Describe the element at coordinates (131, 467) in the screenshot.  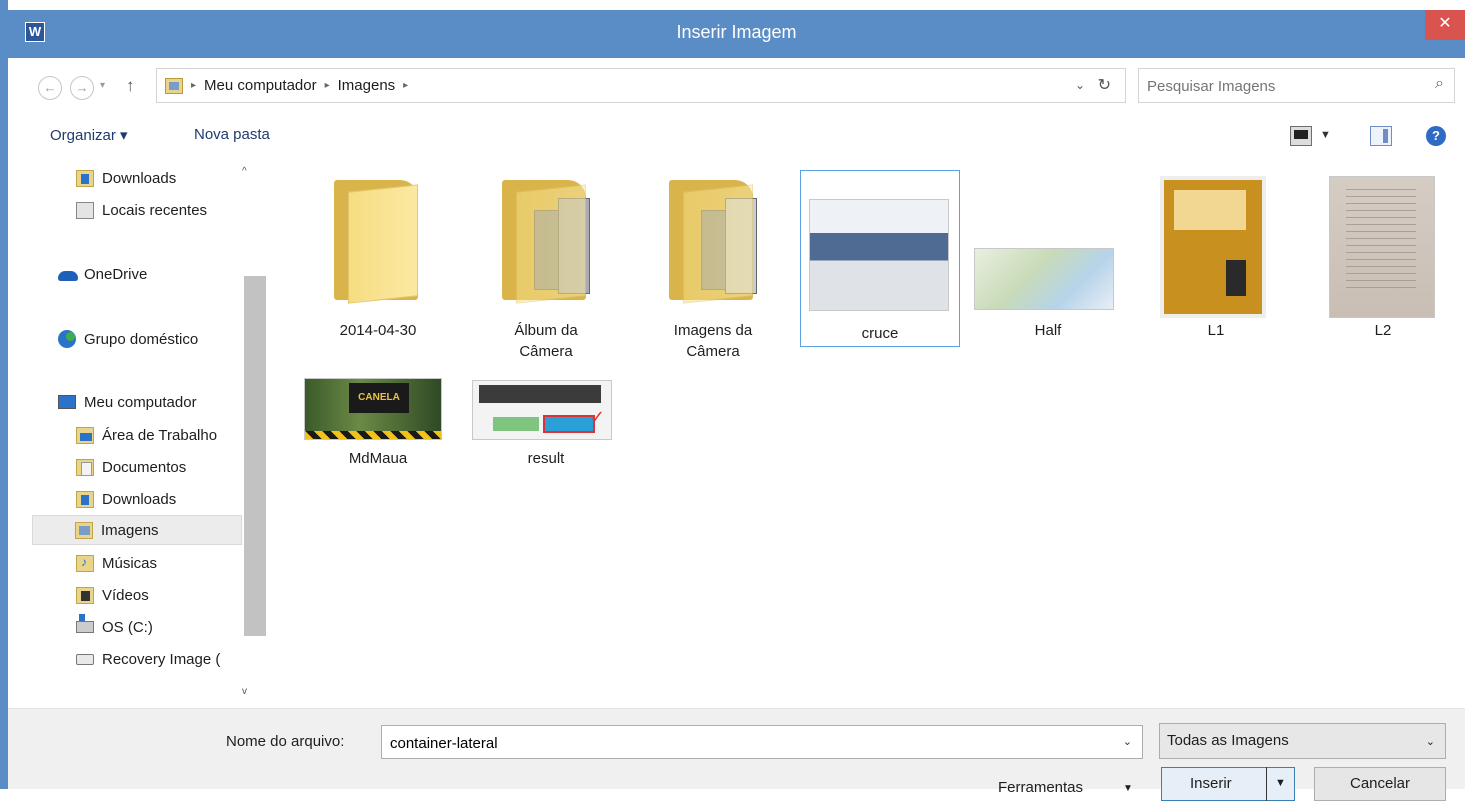
I see `sidebar-item-documents: Documentos` at that location.